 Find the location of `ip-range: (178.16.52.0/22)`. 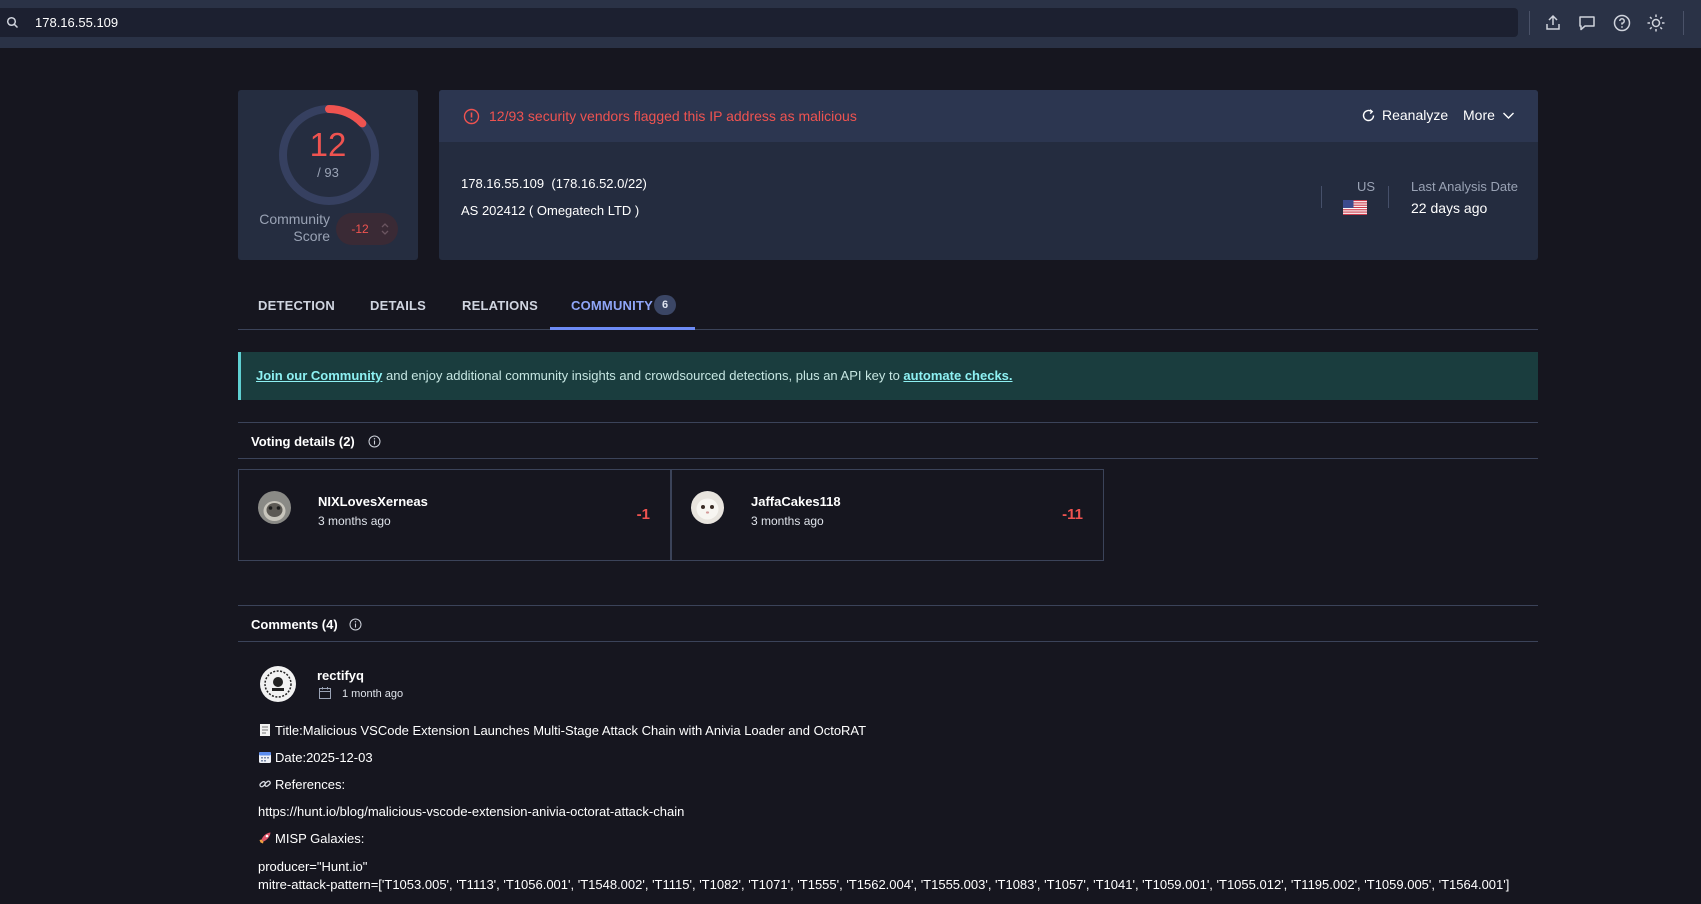

ip-range: (178.16.52.0/22) is located at coordinates (599, 183).